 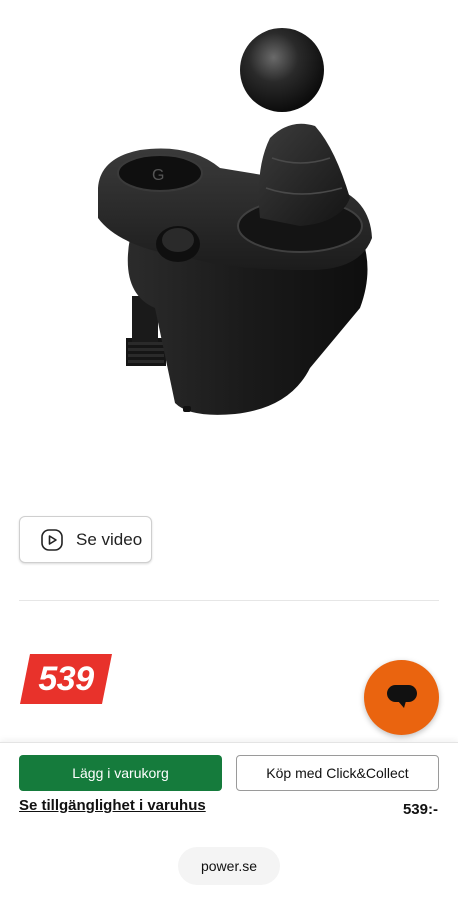 I want to click on chat-button, so click(x=401, y=697).